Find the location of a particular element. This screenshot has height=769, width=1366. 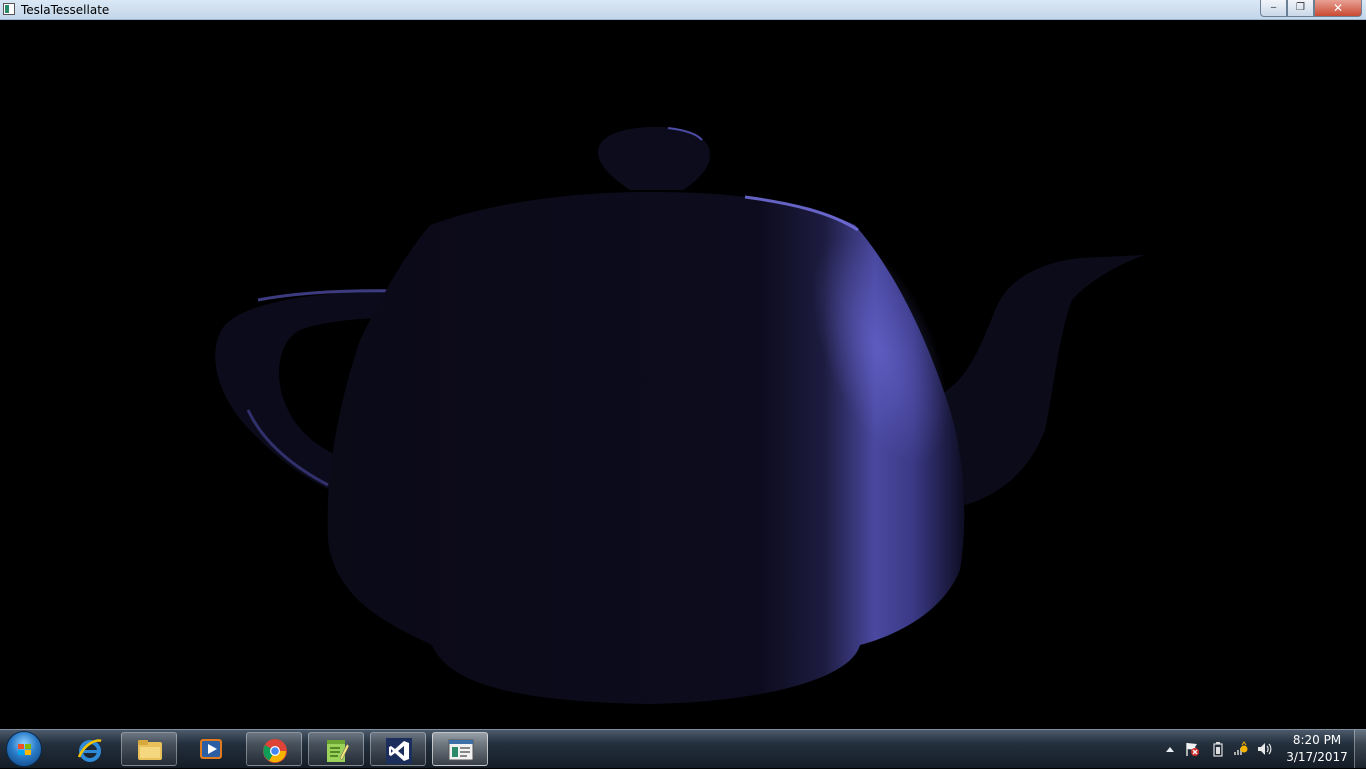

taskbar-chrome is located at coordinates (274, 749).